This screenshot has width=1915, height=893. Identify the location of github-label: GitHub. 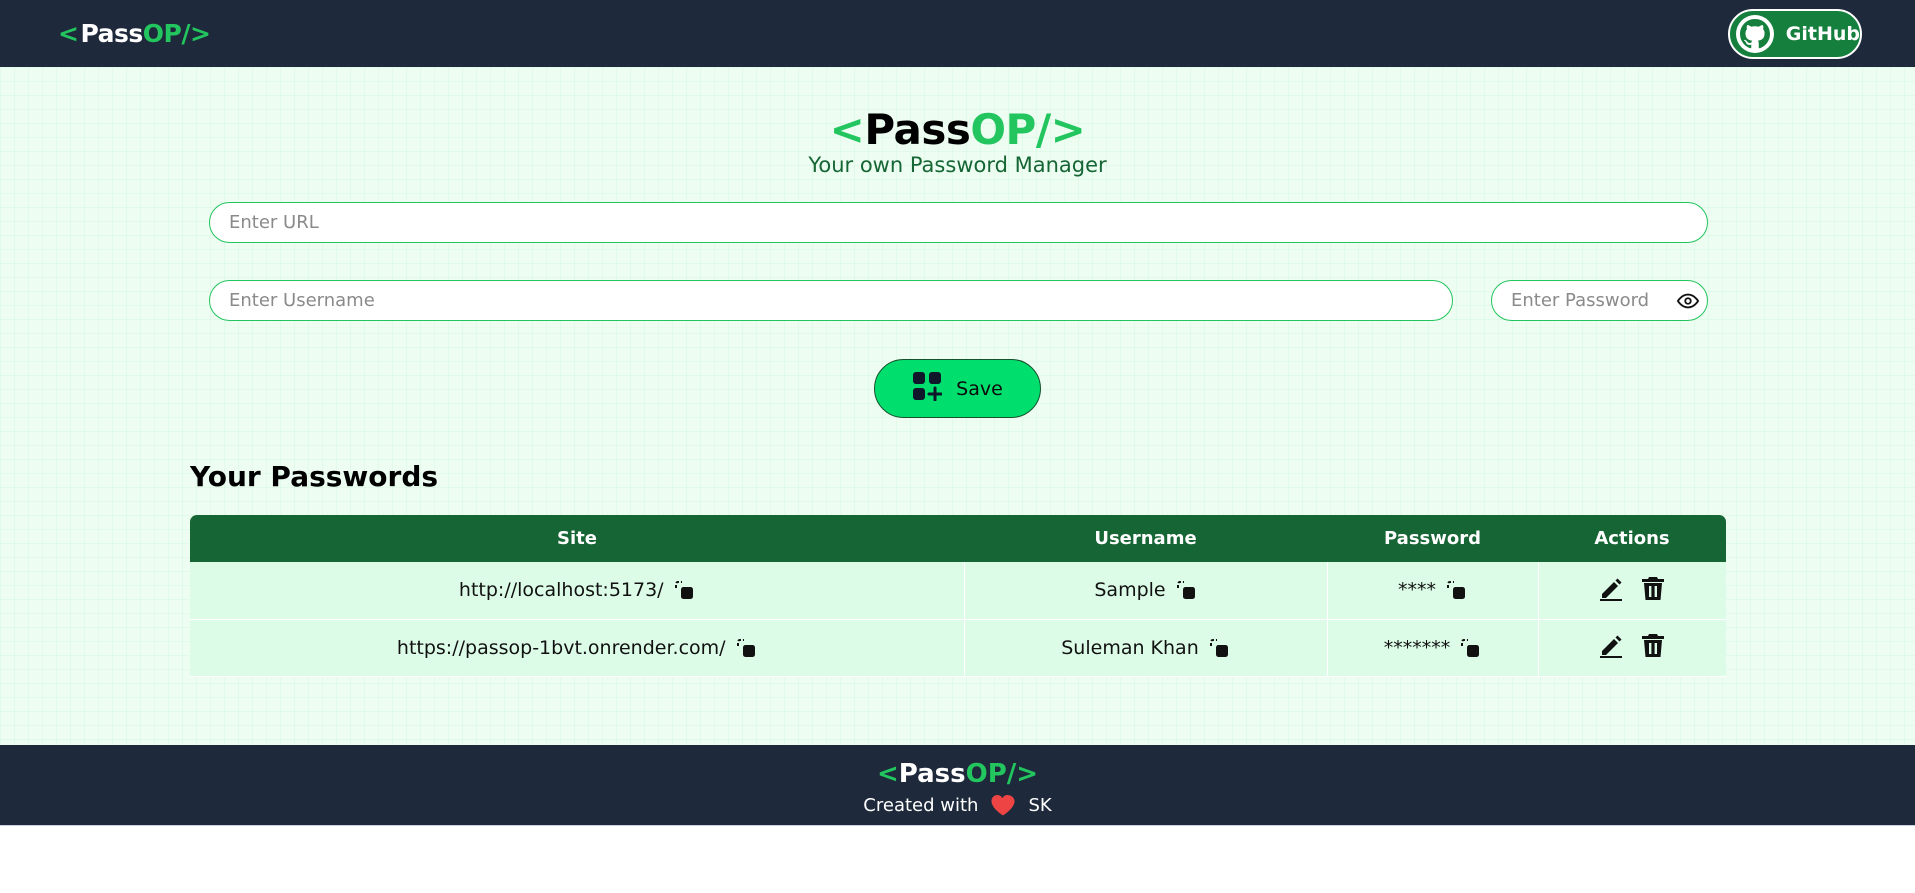
(1822, 33).